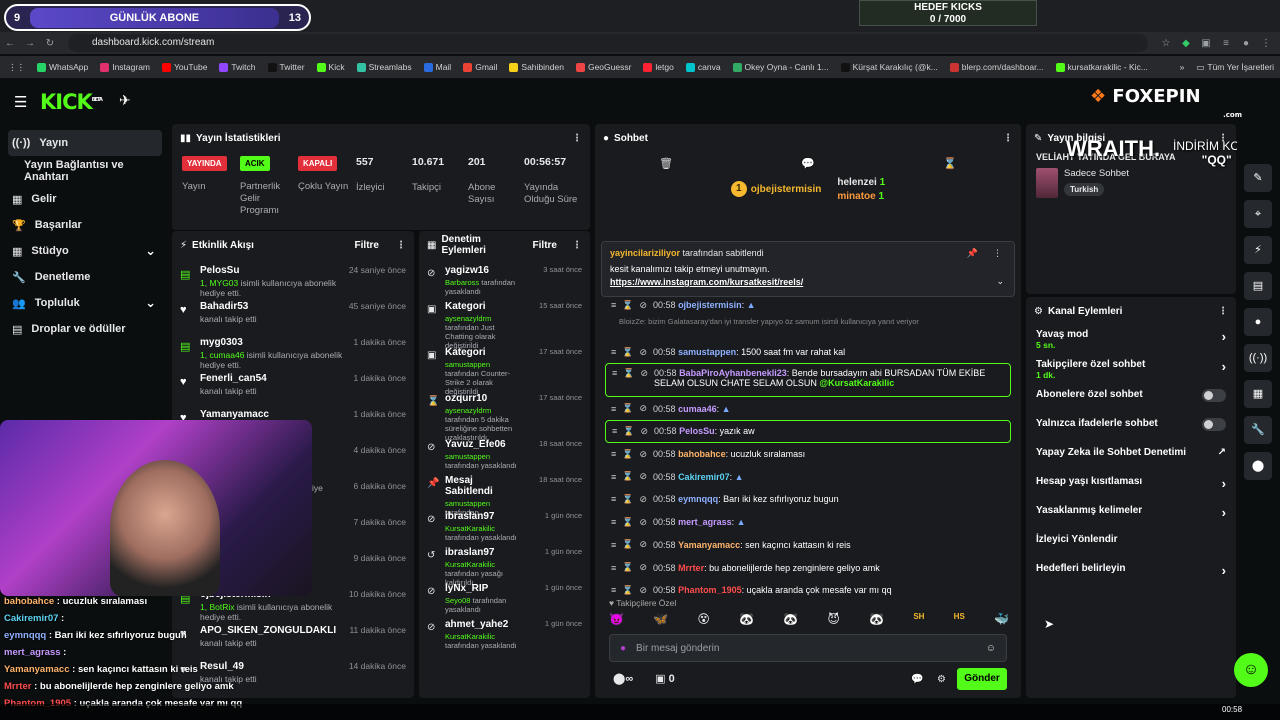  Describe the element at coordinates (468, 318) in the screenshot. I see `moderation-by-user: aysenazyldrm` at that location.